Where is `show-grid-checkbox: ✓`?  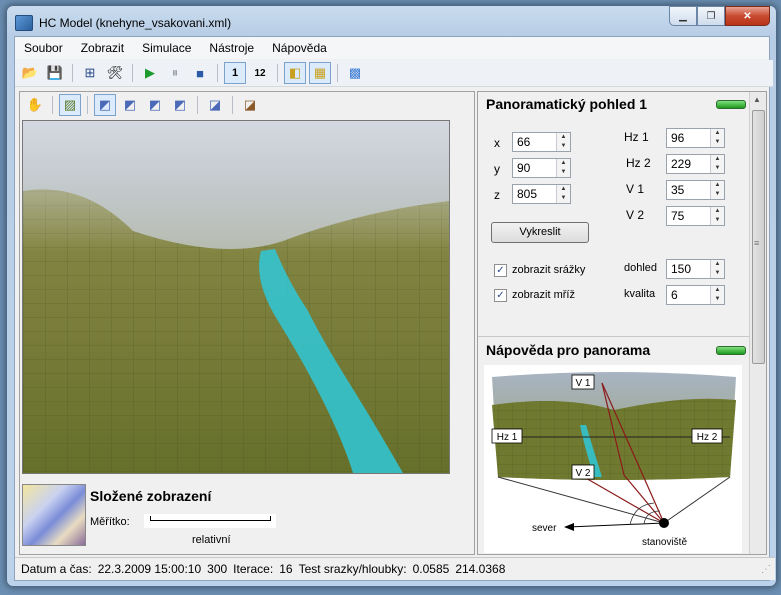
show-grid-checkbox: ✓ is located at coordinates (500, 295).